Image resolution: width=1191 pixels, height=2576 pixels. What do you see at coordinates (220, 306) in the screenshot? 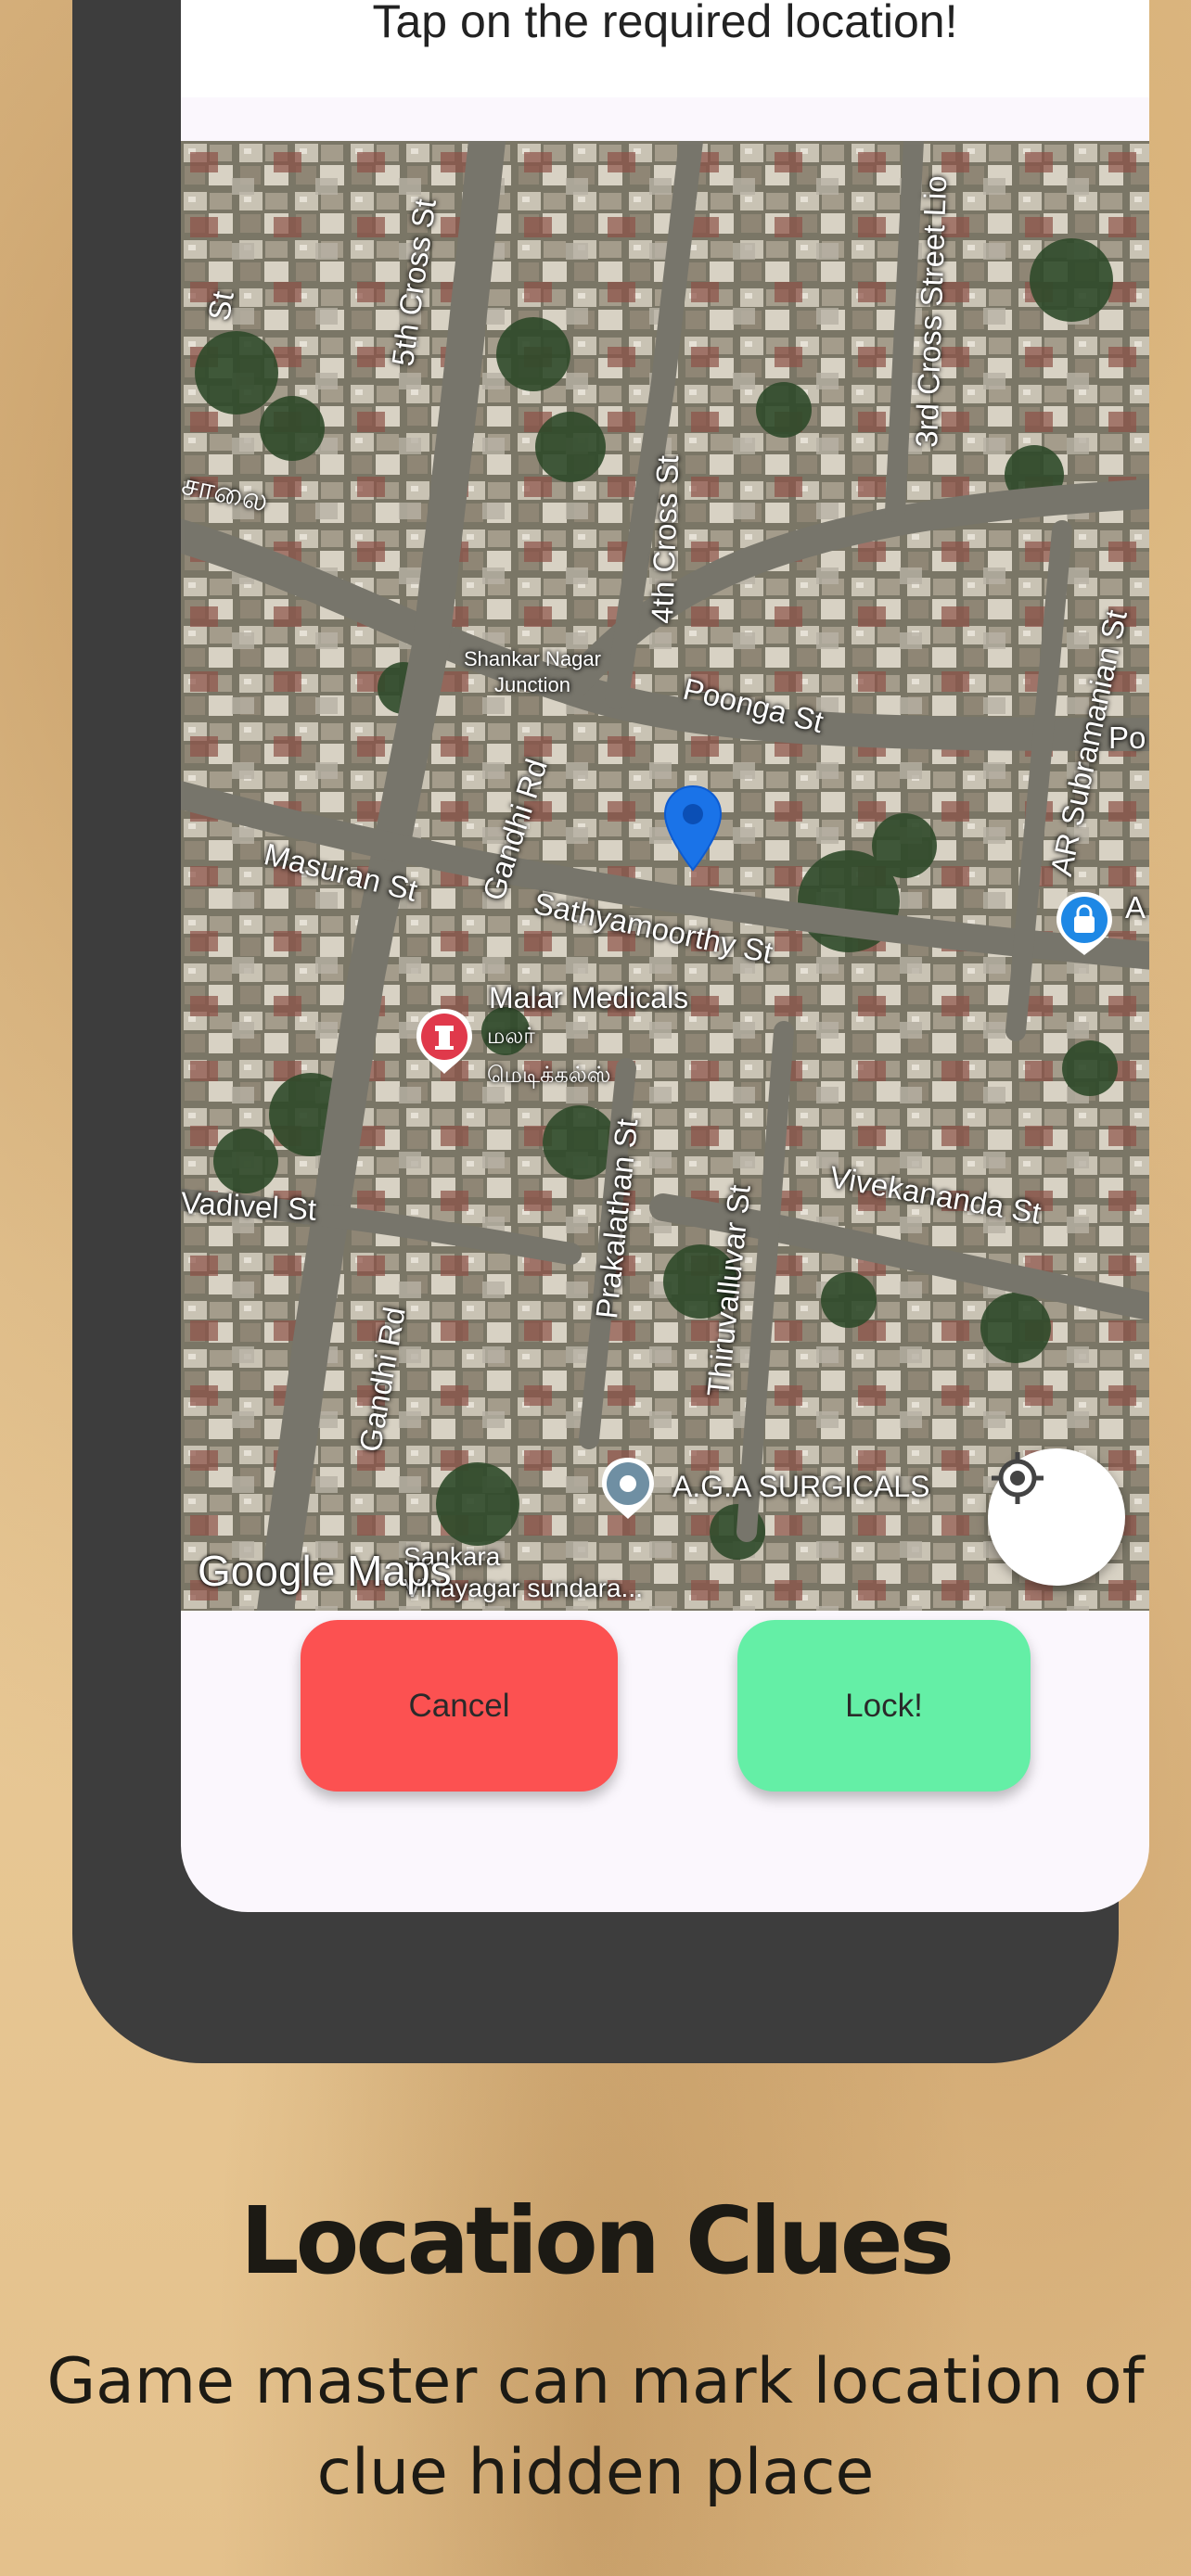
I see `street-label: St` at bounding box center [220, 306].